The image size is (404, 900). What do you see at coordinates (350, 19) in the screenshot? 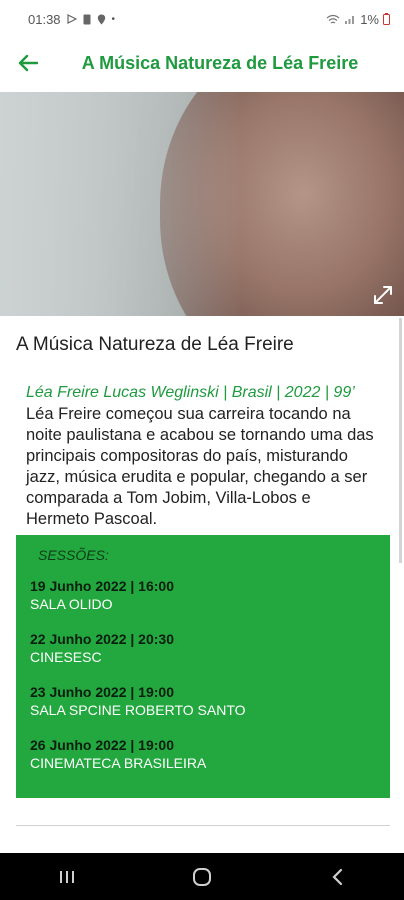
I see `signal-icon` at bounding box center [350, 19].